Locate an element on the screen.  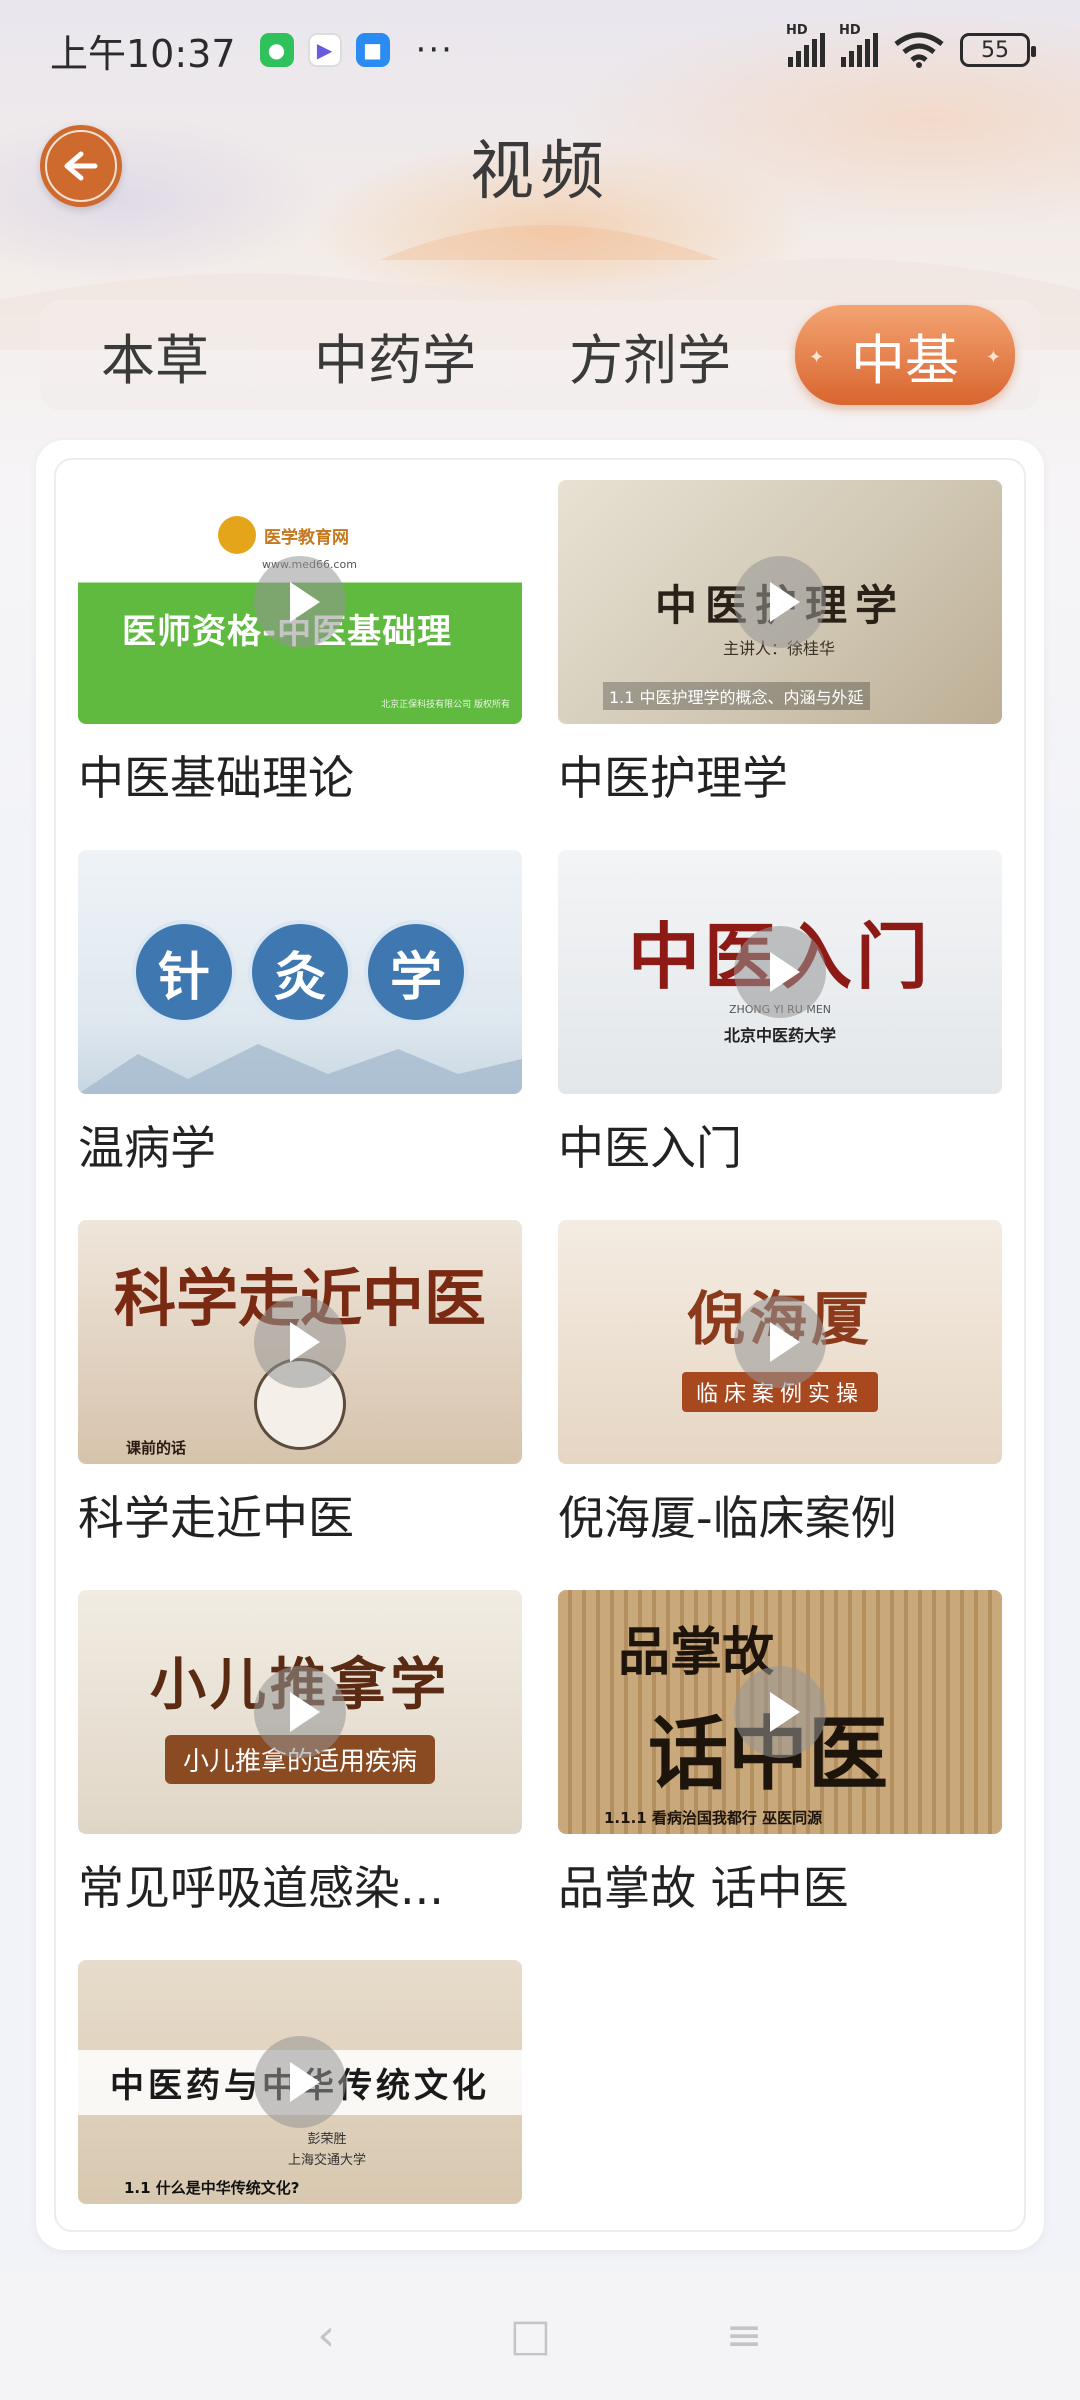
system-nav-bar: ‹ □ ≡ is located at coordinates (540, 2335).